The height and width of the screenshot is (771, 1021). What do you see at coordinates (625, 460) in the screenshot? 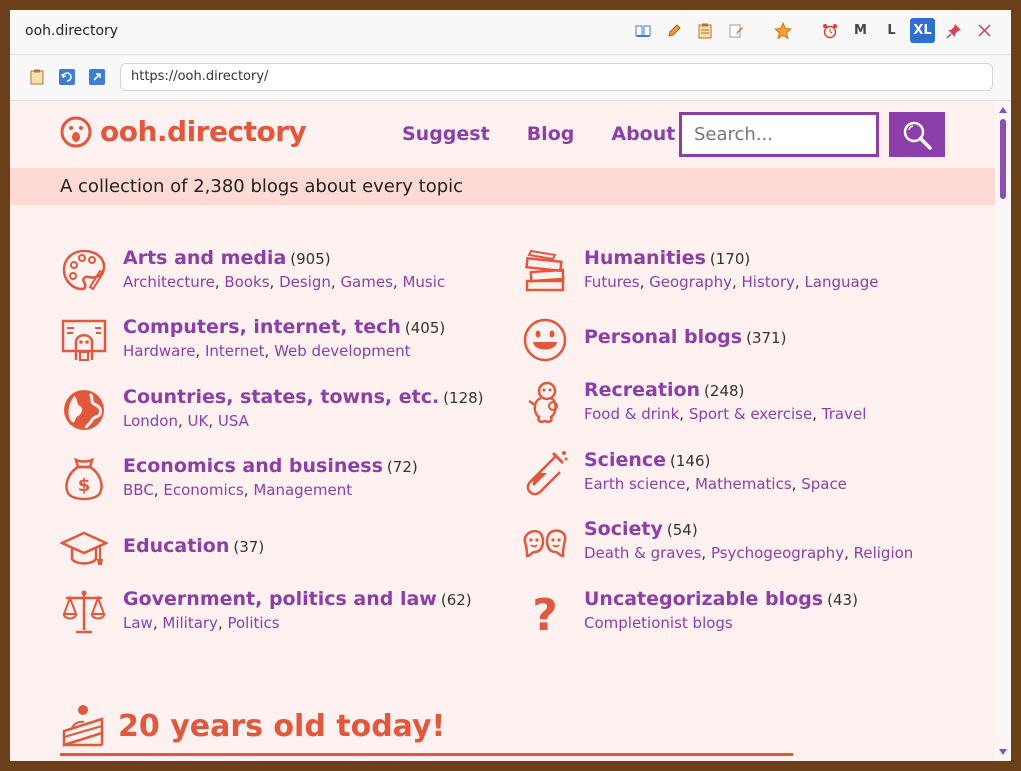
I see `category-name: Science` at bounding box center [625, 460].